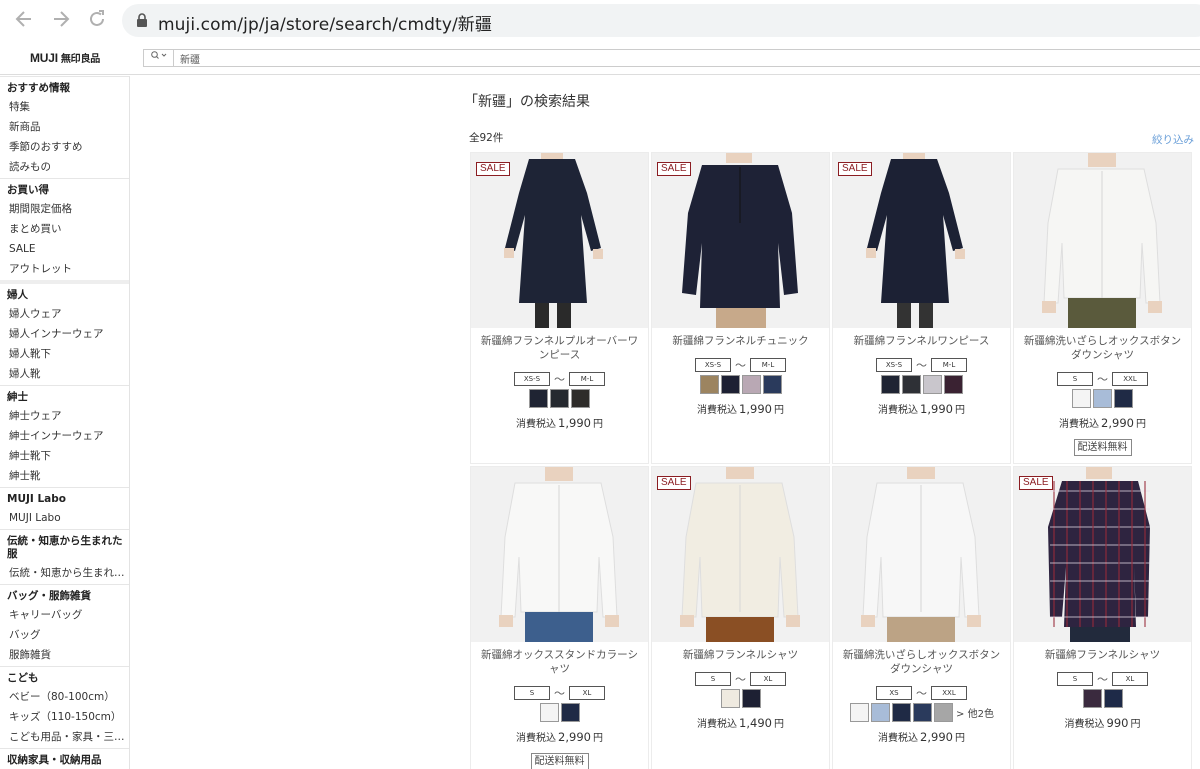  I want to click on muji-logo: MUJI 無印良品, so click(65, 57).